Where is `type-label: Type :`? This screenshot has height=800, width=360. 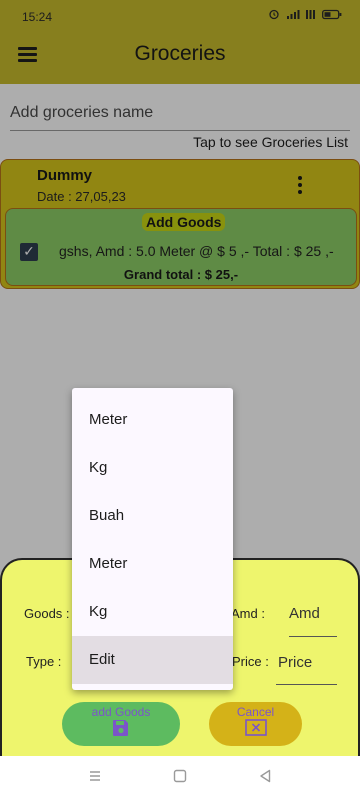 type-label: Type : is located at coordinates (44, 661).